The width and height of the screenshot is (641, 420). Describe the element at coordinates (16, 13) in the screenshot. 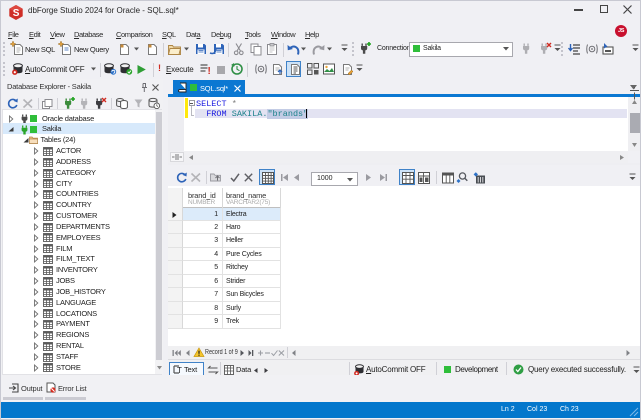

I see `svg-text: S` at that location.